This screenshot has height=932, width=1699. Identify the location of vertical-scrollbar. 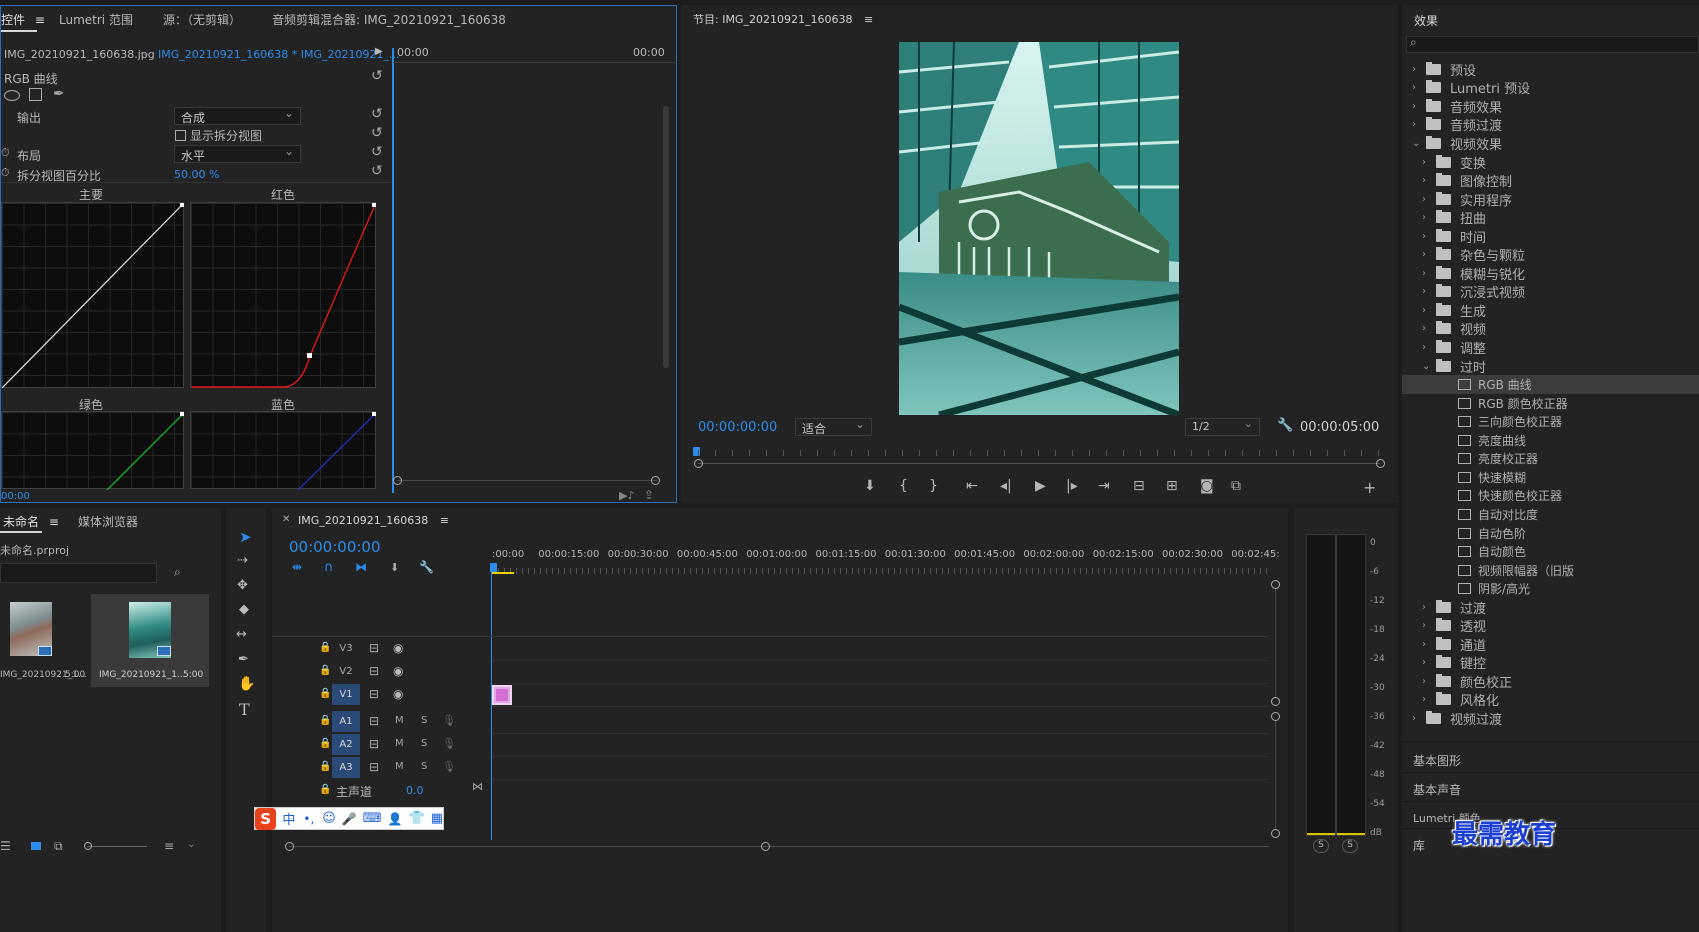
(666, 237).